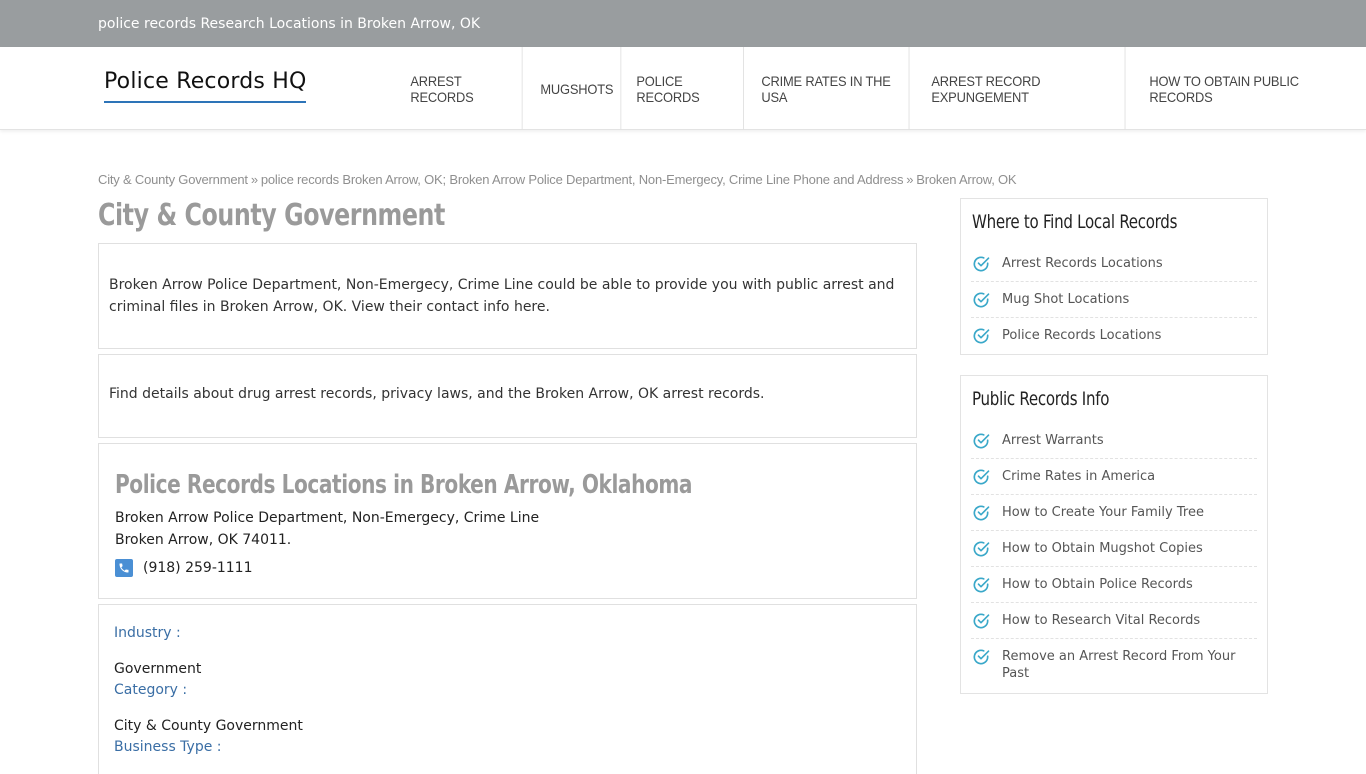 The image size is (1366, 774). I want to click on category-label: Category :, so click(151, 690).